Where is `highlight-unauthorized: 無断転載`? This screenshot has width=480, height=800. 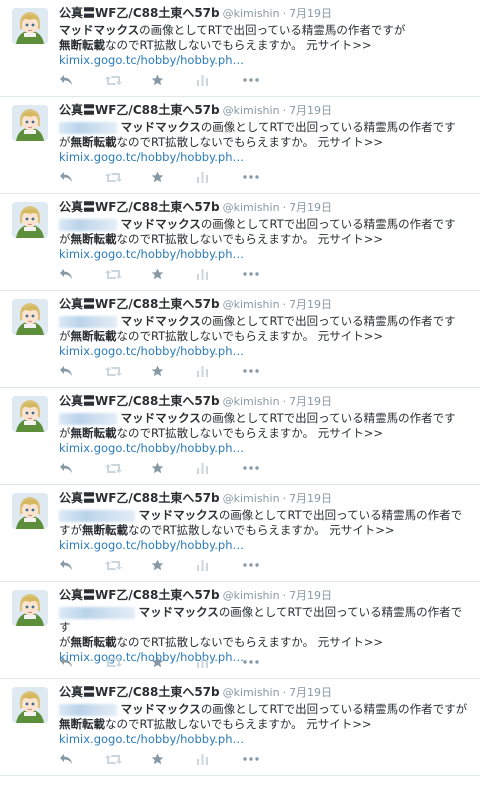
highlight-unauthorized: 無断転載 is located at coordinates (93, 239).